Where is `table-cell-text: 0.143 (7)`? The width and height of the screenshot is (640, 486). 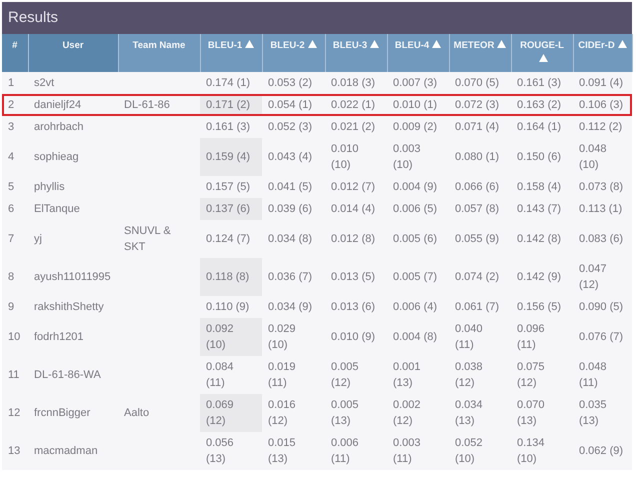 table-cell-text: 0.143 (7) is located at coordinates (539, 209).